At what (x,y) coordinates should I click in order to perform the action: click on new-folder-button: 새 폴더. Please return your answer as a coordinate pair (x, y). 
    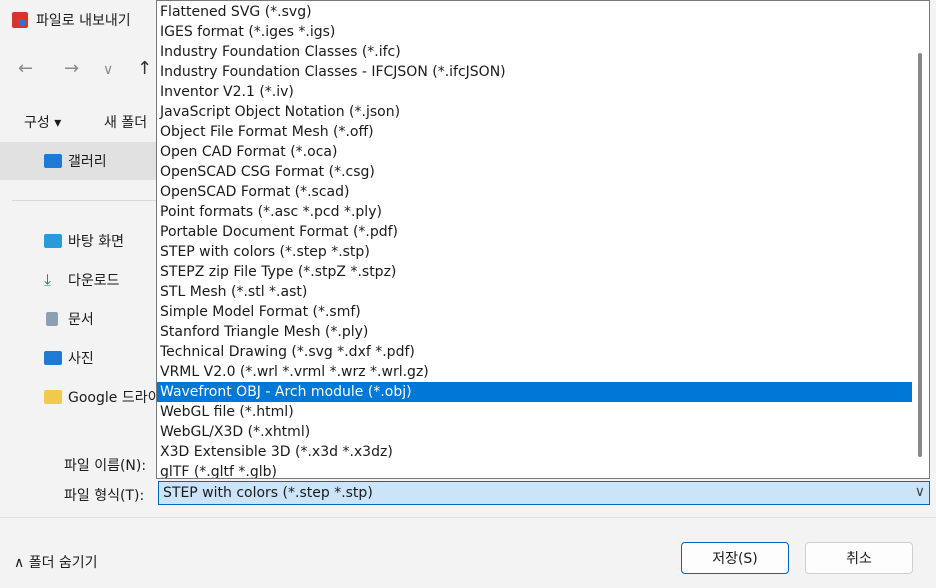
    Looking at the image, I should click on (125, 122).